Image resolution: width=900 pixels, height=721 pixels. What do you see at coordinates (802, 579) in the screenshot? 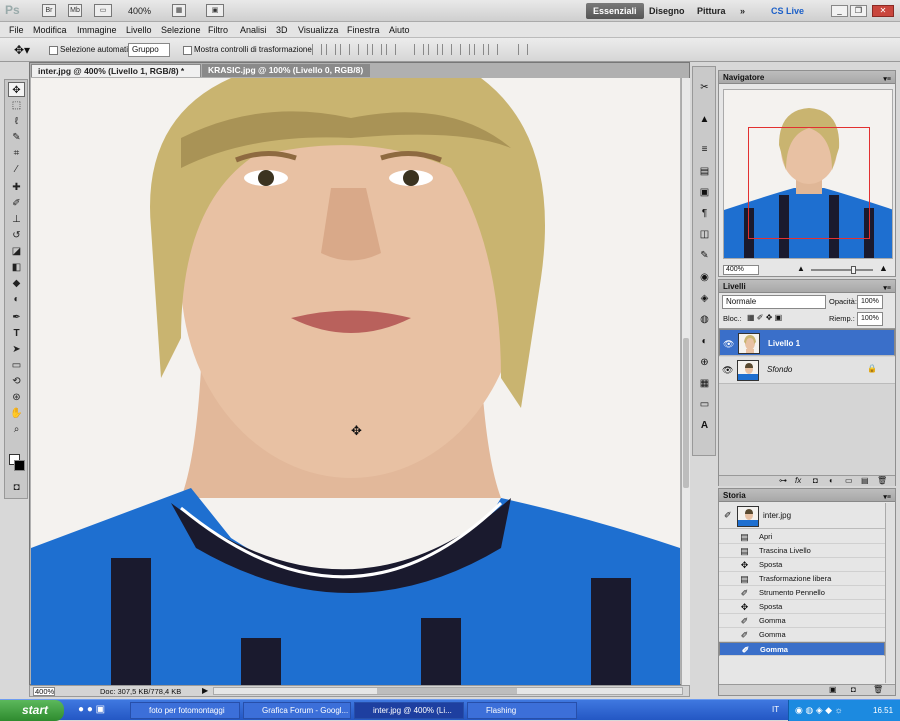
I see `history-step: ▤ Trasformazione libera` at bounding box center [802, 579].